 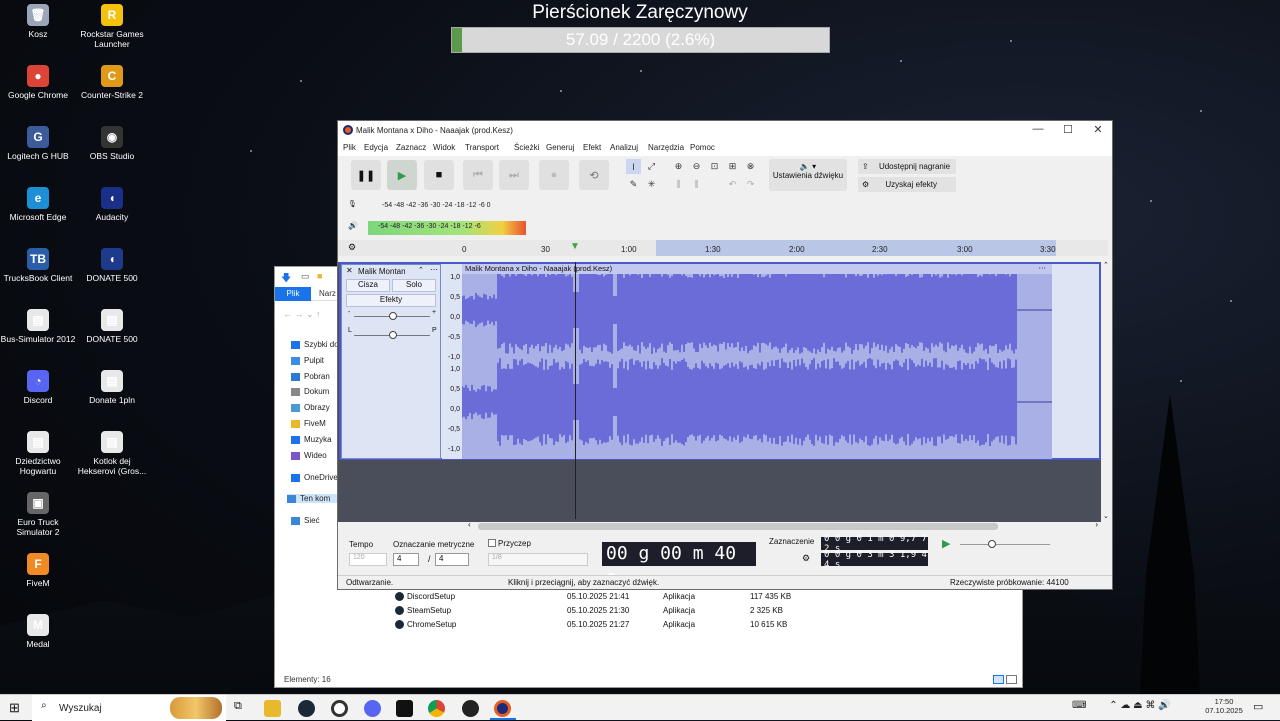 I want to click on envelope-tool-icon: ⤢, so click(x=651, y=166).